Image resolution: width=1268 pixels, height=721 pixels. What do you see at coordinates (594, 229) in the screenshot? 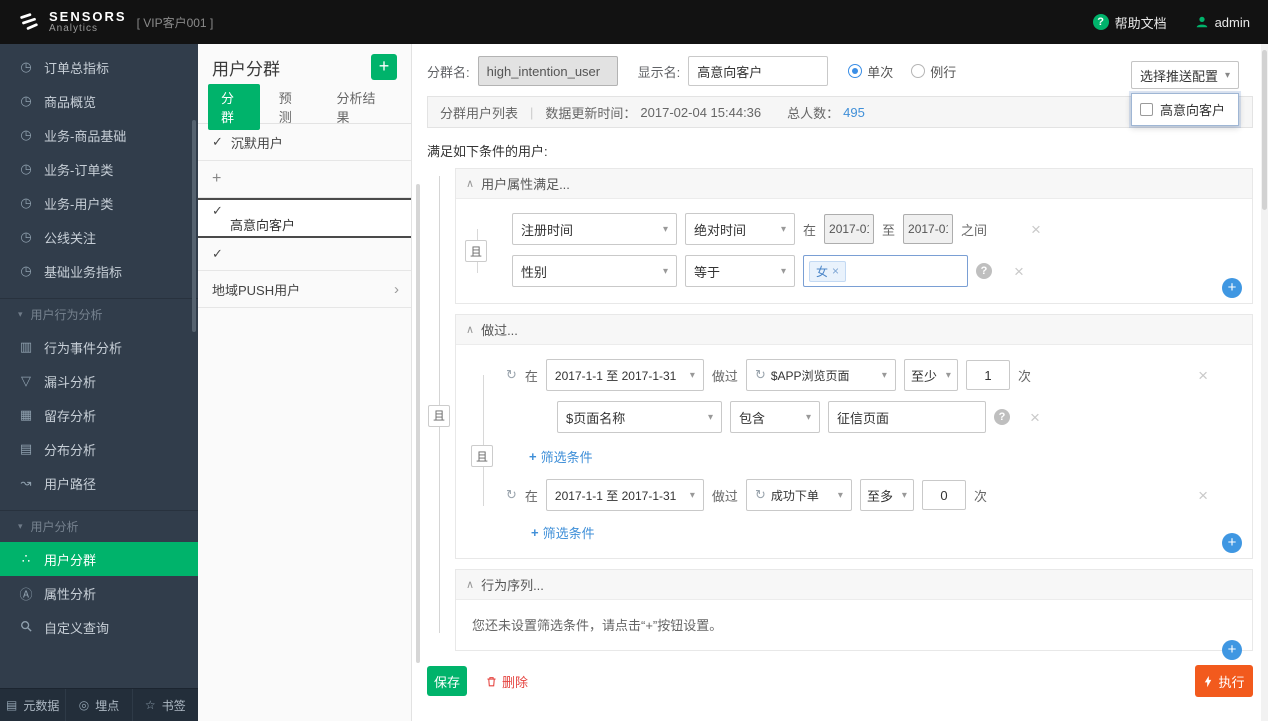
I see `property-select: 注册时间 ▾` at bounding box center [594, 229].